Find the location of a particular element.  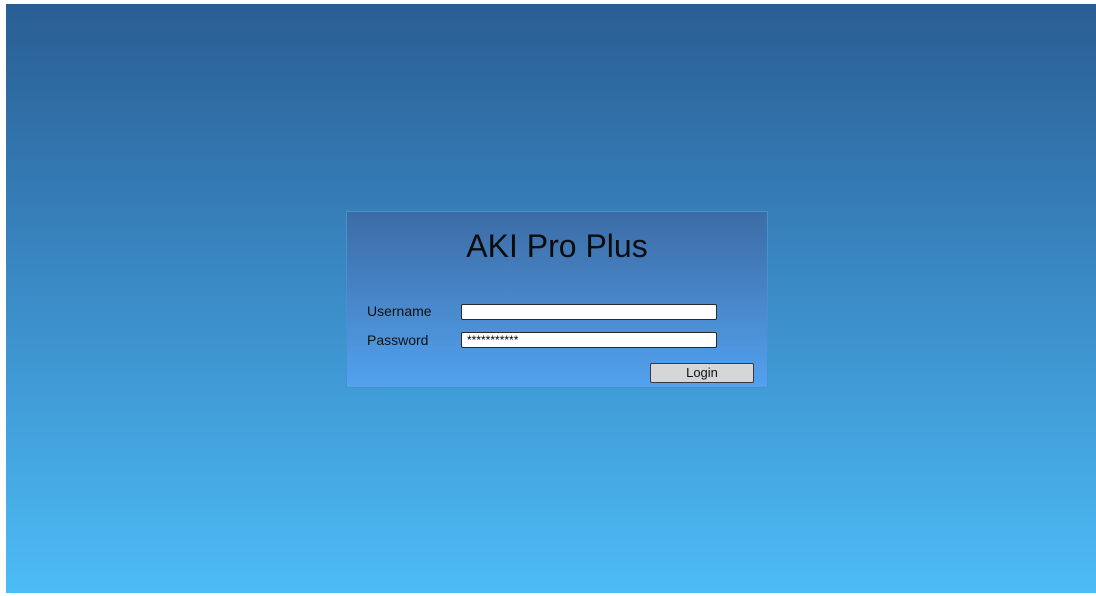

password-input is located at coordinates (589, 340).